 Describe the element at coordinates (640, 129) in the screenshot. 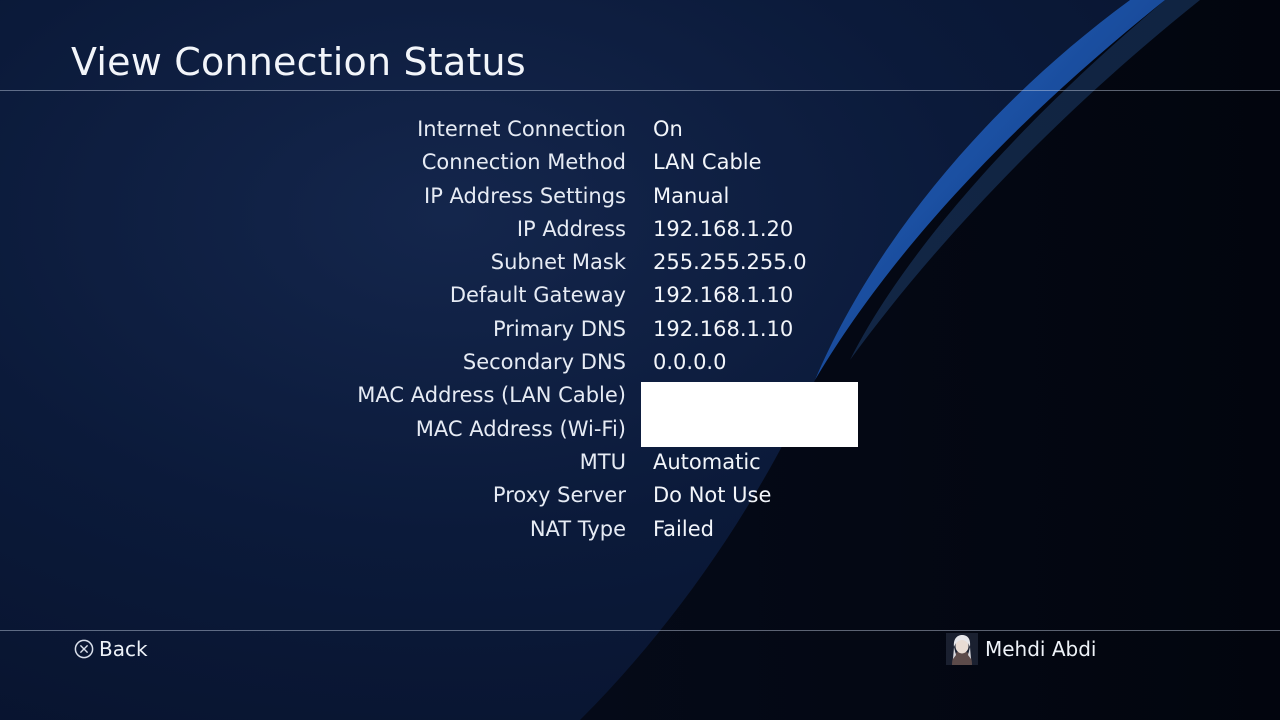

I see `status-row-internet-connection: Internet Connection On` at that location.